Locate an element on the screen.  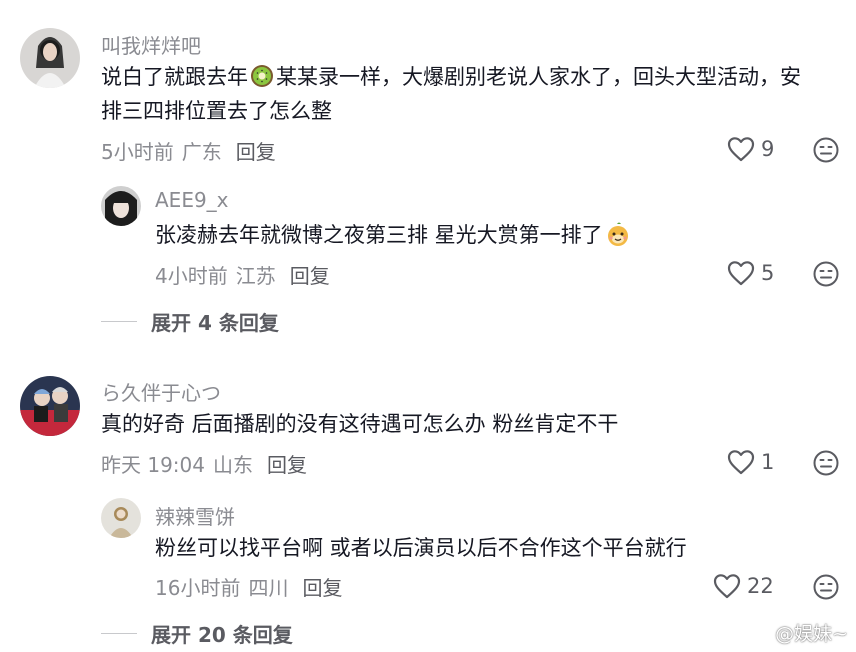
smug-dog-emoji is located at coordinates (618, 234).